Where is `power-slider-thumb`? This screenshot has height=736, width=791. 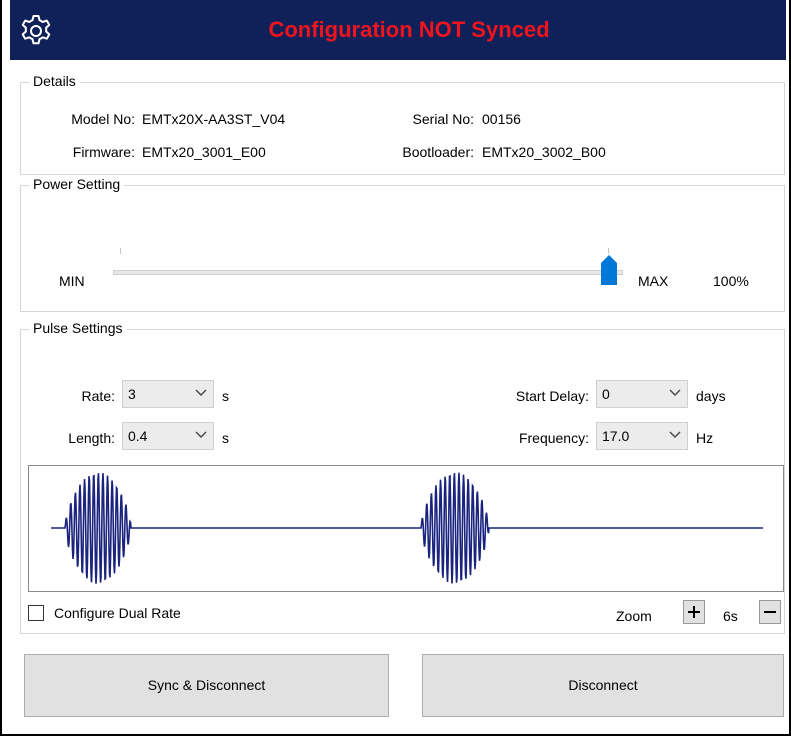
power-slider-thumb is located at coordinates (609, 270).